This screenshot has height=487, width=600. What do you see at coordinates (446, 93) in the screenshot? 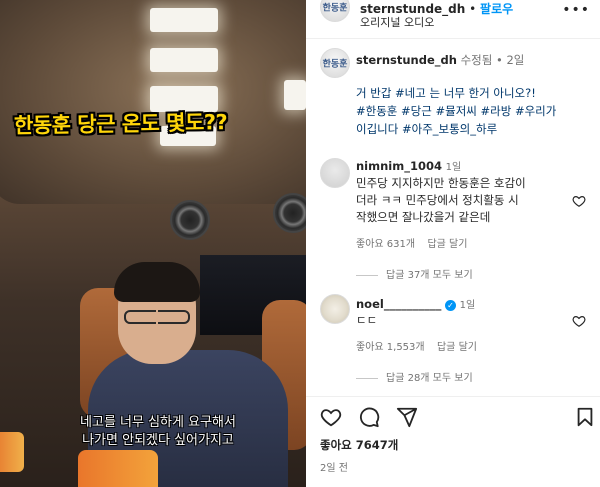
I see `caption-line-text: 거 반갑 #네고 는 너무 한거 아니오?!` at bounding box center [446, 93].